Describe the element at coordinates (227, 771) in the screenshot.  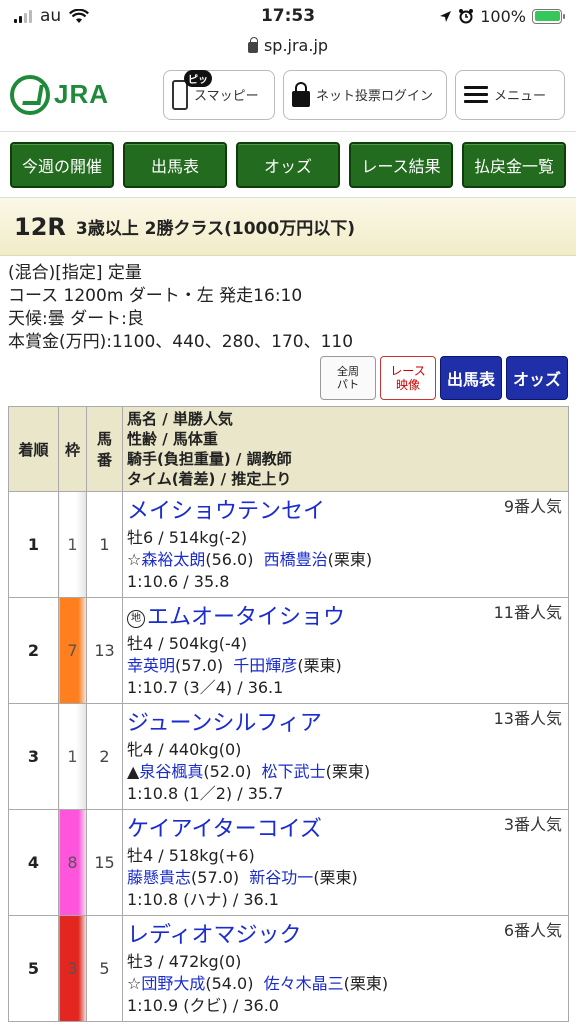
I see `jockey-weight: (52.0)` at that location.